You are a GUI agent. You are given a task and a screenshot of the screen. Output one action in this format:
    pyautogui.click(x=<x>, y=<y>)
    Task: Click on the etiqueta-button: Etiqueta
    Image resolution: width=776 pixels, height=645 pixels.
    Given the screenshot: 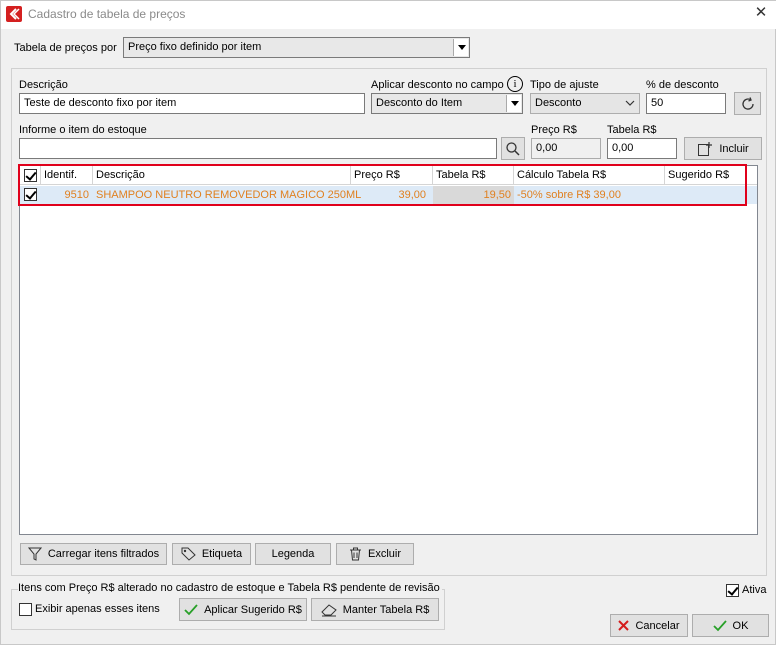 What is the action you would take?
    pyautogui.click(x=211, y=554)
    